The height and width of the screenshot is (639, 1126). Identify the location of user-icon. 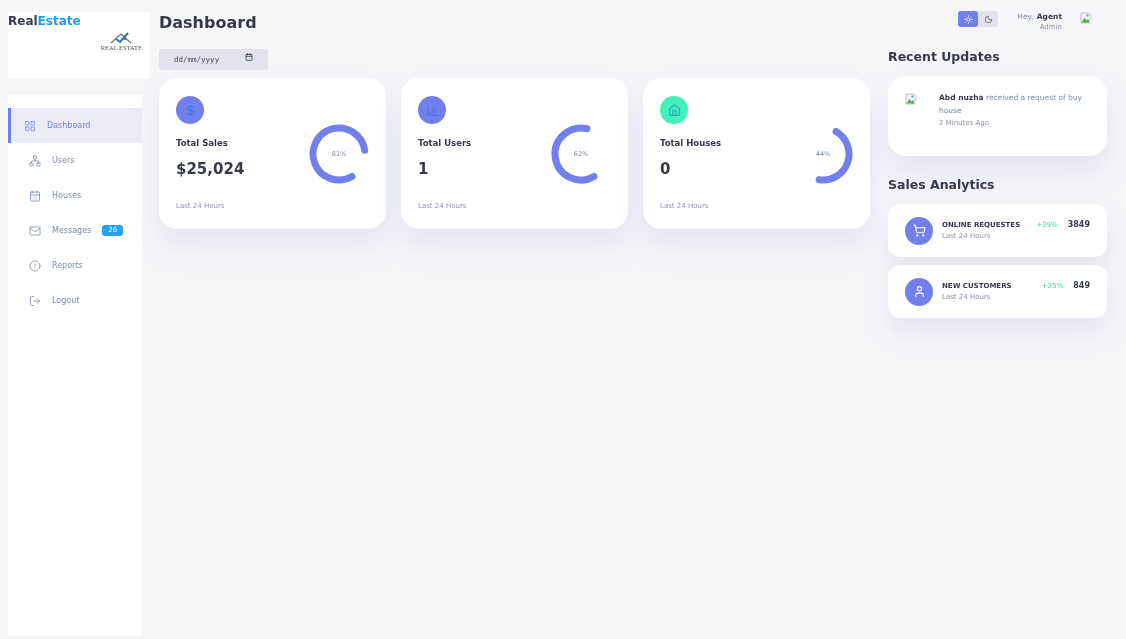
(919, 291).